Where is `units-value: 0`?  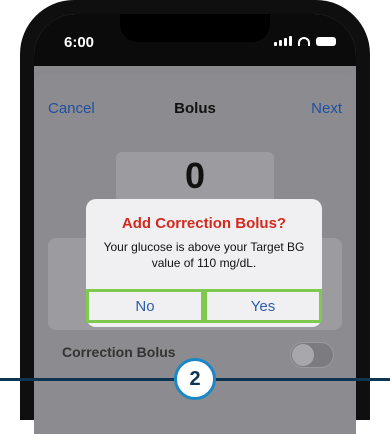 units-value: 0 is located at coordinates (195, 175).